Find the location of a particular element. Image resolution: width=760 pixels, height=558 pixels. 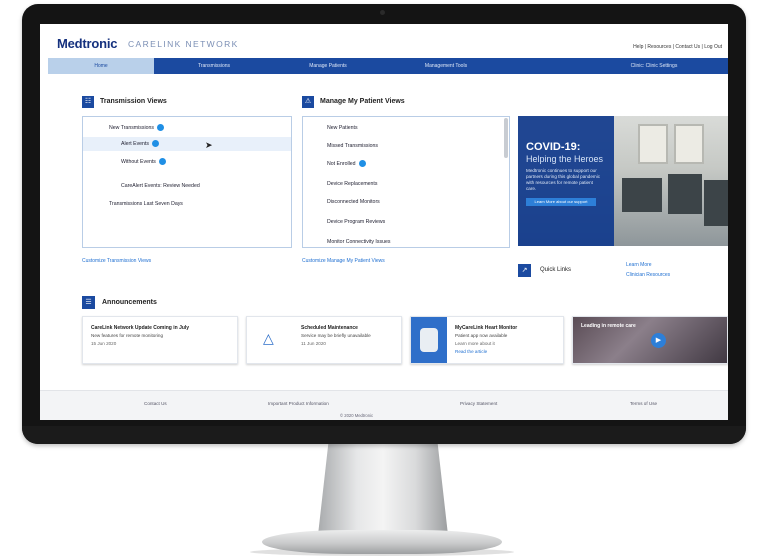

scrollbar is located at coordinates (506, 138).